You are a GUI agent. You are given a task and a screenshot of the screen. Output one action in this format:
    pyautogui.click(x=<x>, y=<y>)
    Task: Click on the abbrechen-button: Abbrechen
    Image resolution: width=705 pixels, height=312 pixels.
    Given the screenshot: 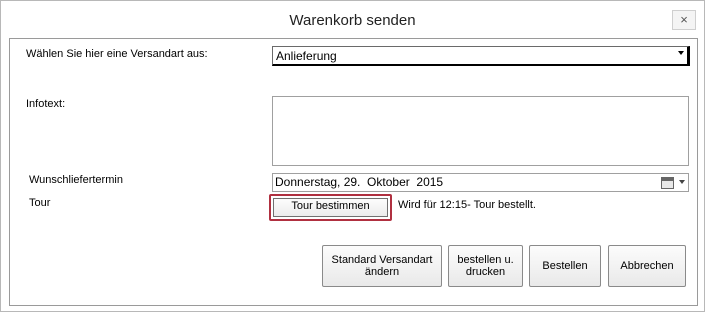 What is the action you would take?
    pyautogui.click(x=647, y=266)
    